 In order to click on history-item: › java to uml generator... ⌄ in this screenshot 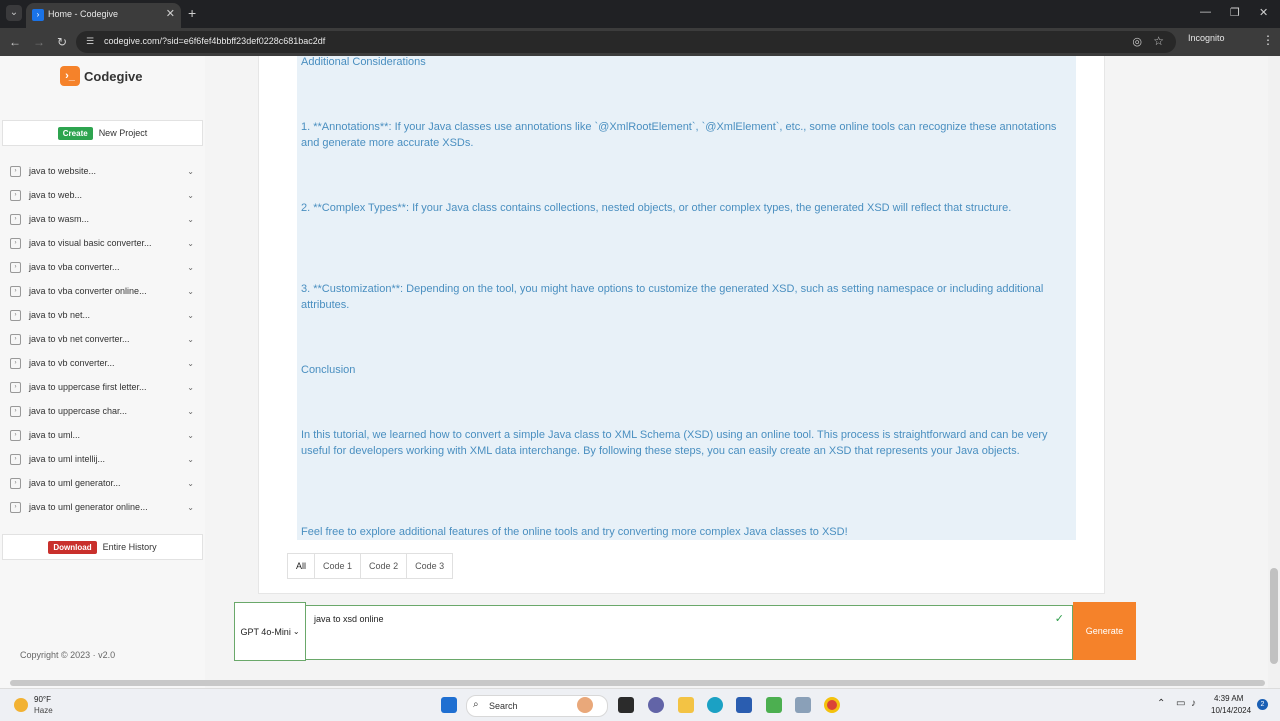, I will do `click(102, 483)`.